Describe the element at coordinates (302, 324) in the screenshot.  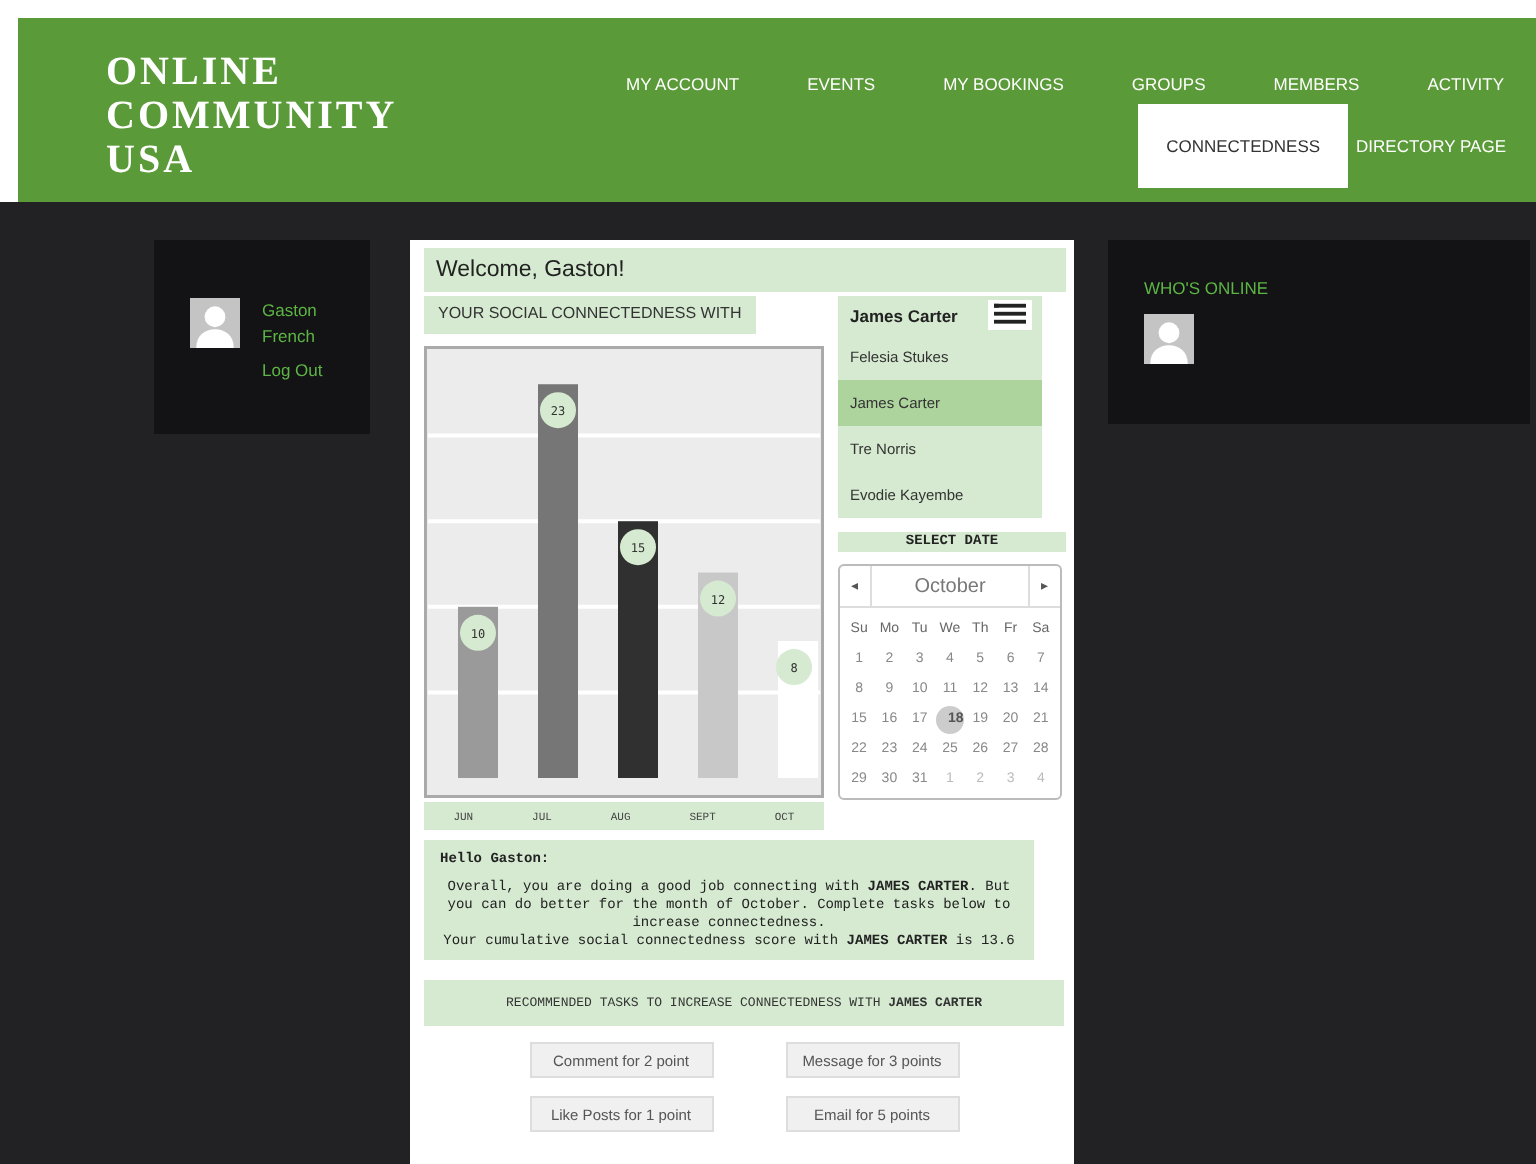
I see `user-name-link: Gaston French` at that location.